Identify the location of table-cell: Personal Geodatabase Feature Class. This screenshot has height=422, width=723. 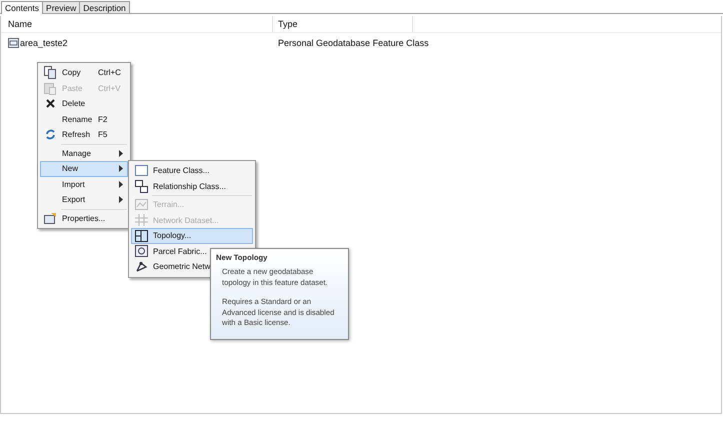
(353, 43).